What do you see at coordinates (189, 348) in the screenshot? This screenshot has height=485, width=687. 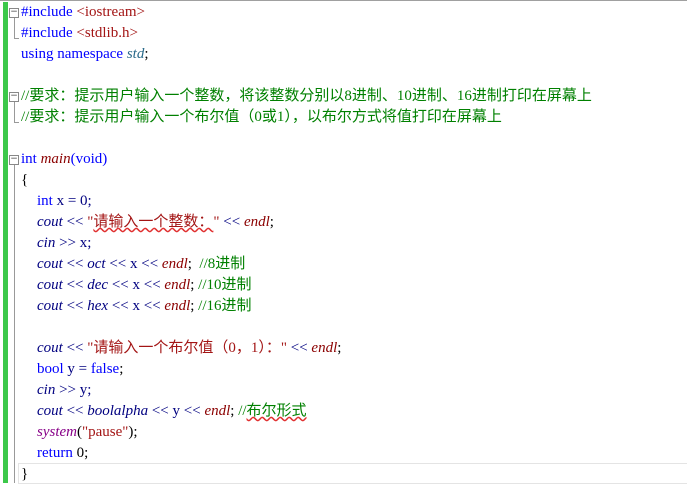 I see `code-text: cout << "请输入一个布尔值（0，1）：" << endl;` at bounding box center [189, 348].